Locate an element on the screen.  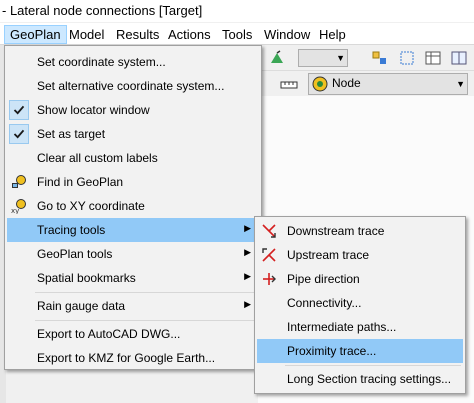
menu-item-show-locator-window: Show locator window is located at coordinates (133, 110).